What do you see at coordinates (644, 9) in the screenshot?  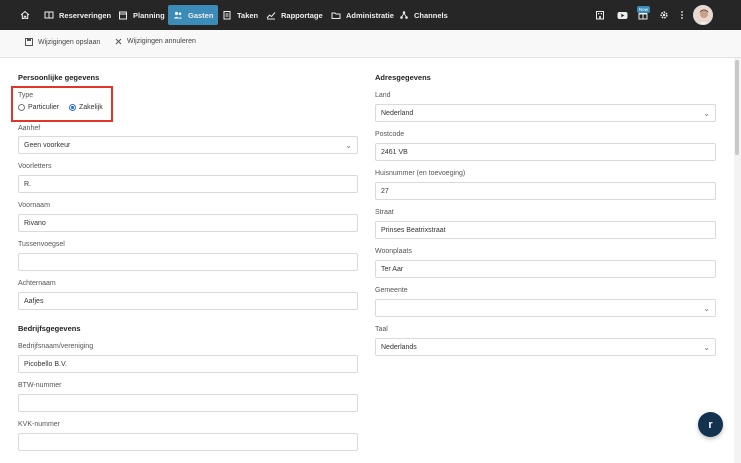 I see `new-badge: New` at bounding box center [644, 9].